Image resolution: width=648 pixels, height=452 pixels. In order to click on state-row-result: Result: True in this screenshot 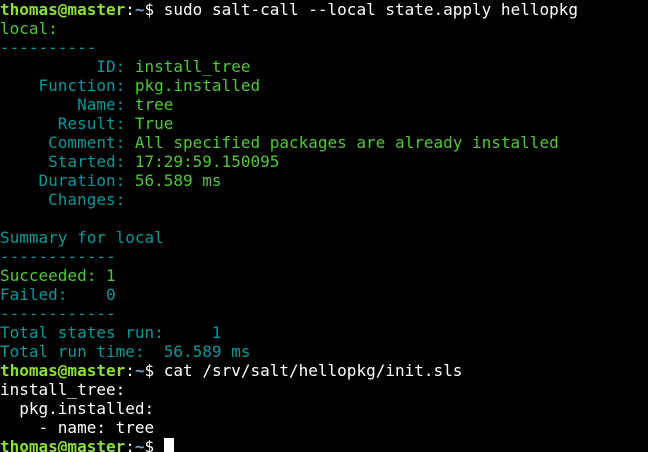, I will do `click(324, 123)`.